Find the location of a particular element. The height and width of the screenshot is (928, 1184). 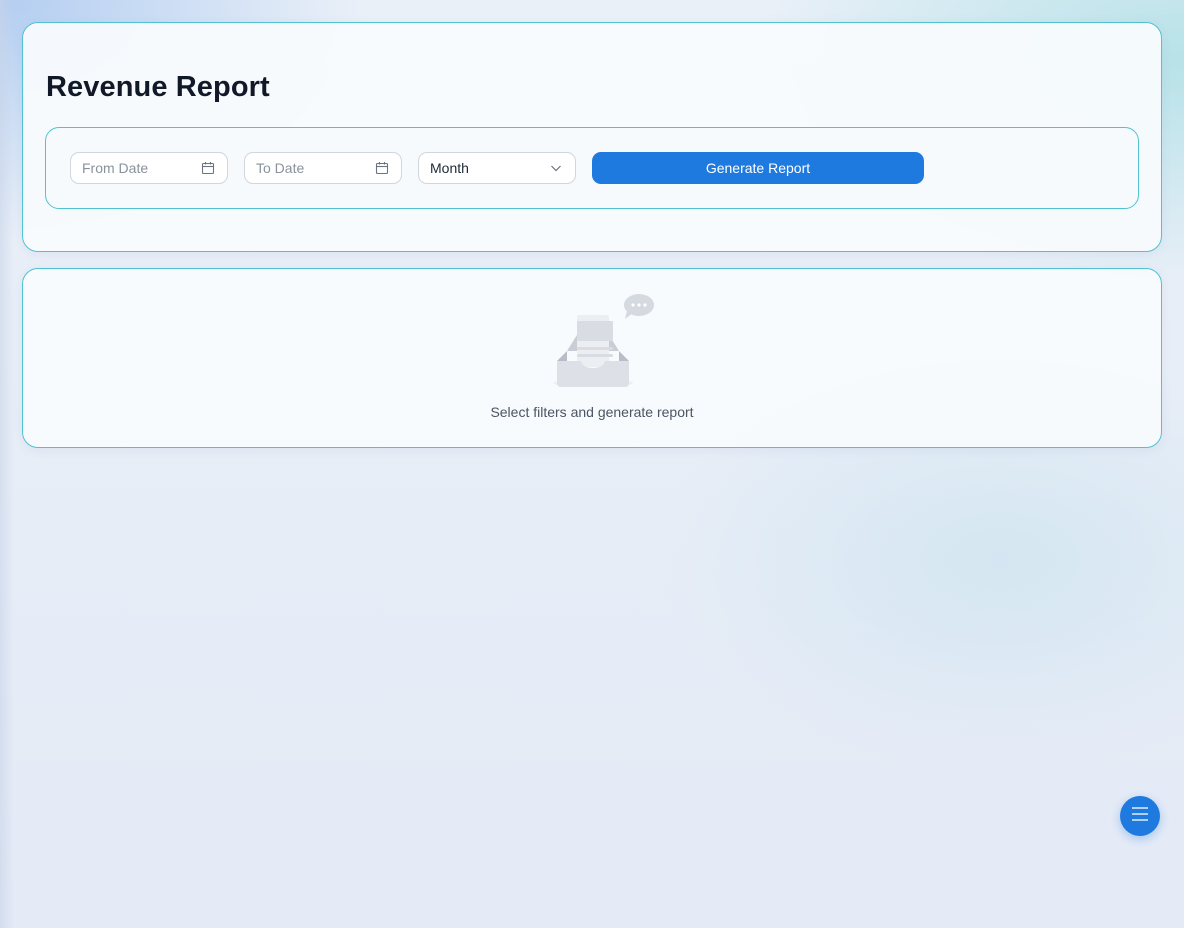

menu-fab-button is located at coordinates (1140, 816).